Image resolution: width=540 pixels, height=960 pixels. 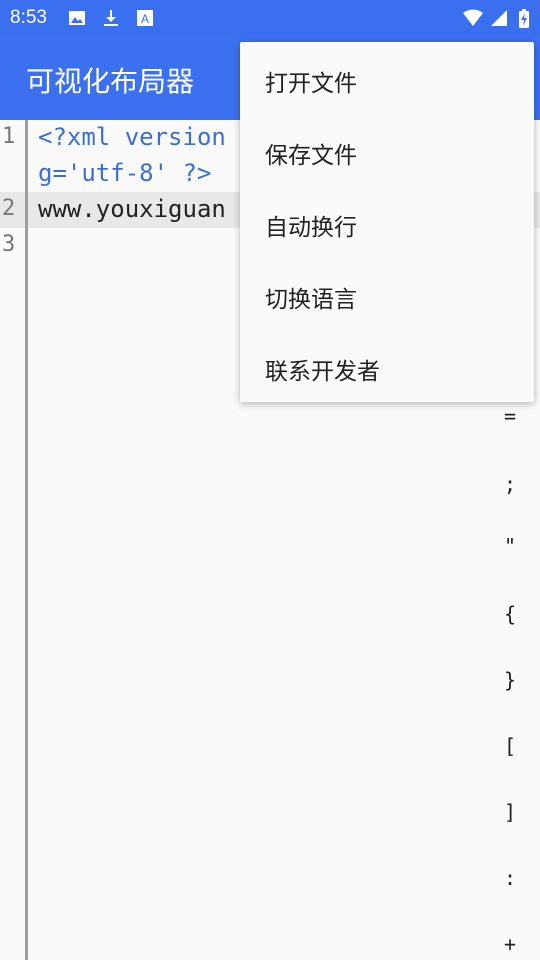 What do you see at coordinates (111, 18) in the screenshot?
I see `download-icon` at bounding box center [111, 18].